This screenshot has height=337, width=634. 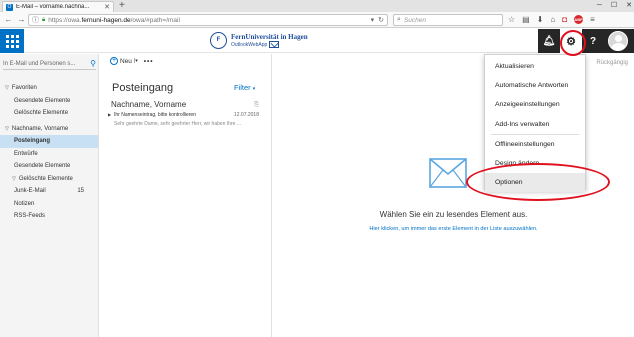 I want to click on bookmark-star-icon: ☆, so click(x=511, y=19).